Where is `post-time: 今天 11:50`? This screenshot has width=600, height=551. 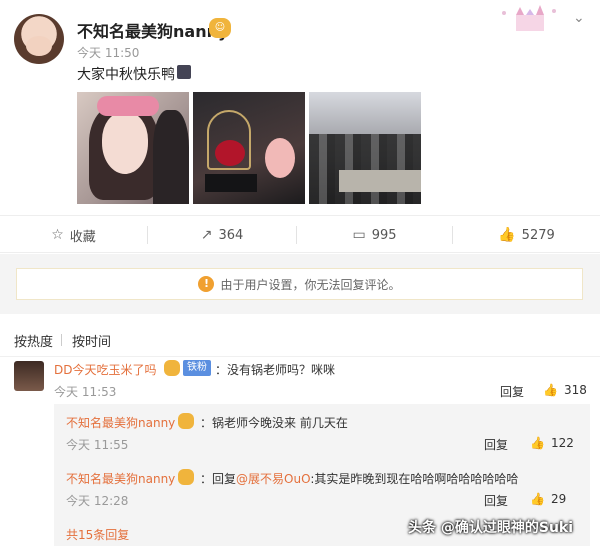
post-time: 今天 11:50 is located at coordinates (108, 53).